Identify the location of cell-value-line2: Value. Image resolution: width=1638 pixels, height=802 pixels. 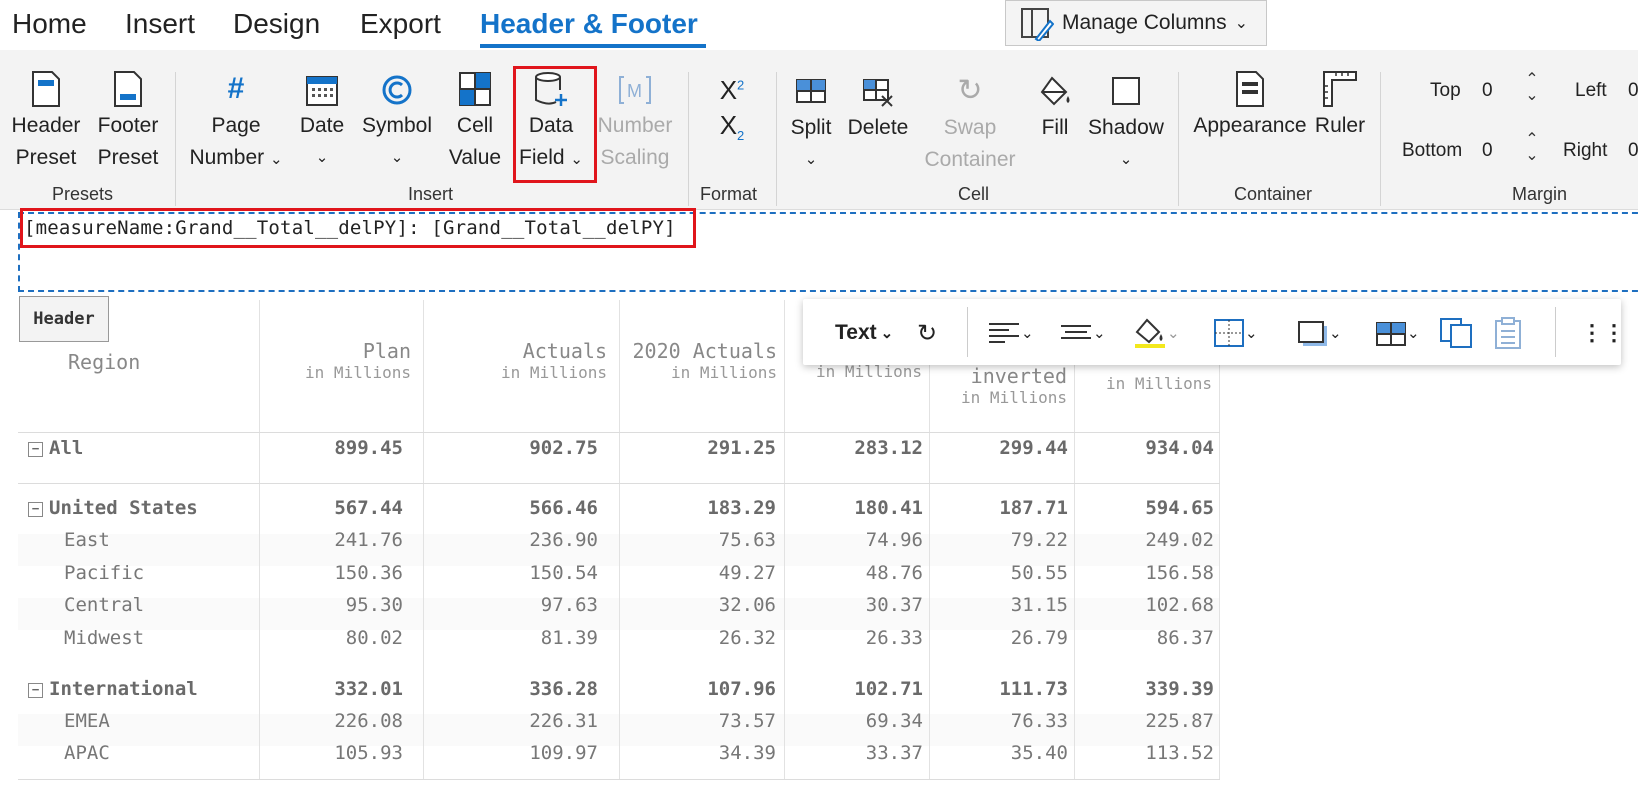
(475, 157).